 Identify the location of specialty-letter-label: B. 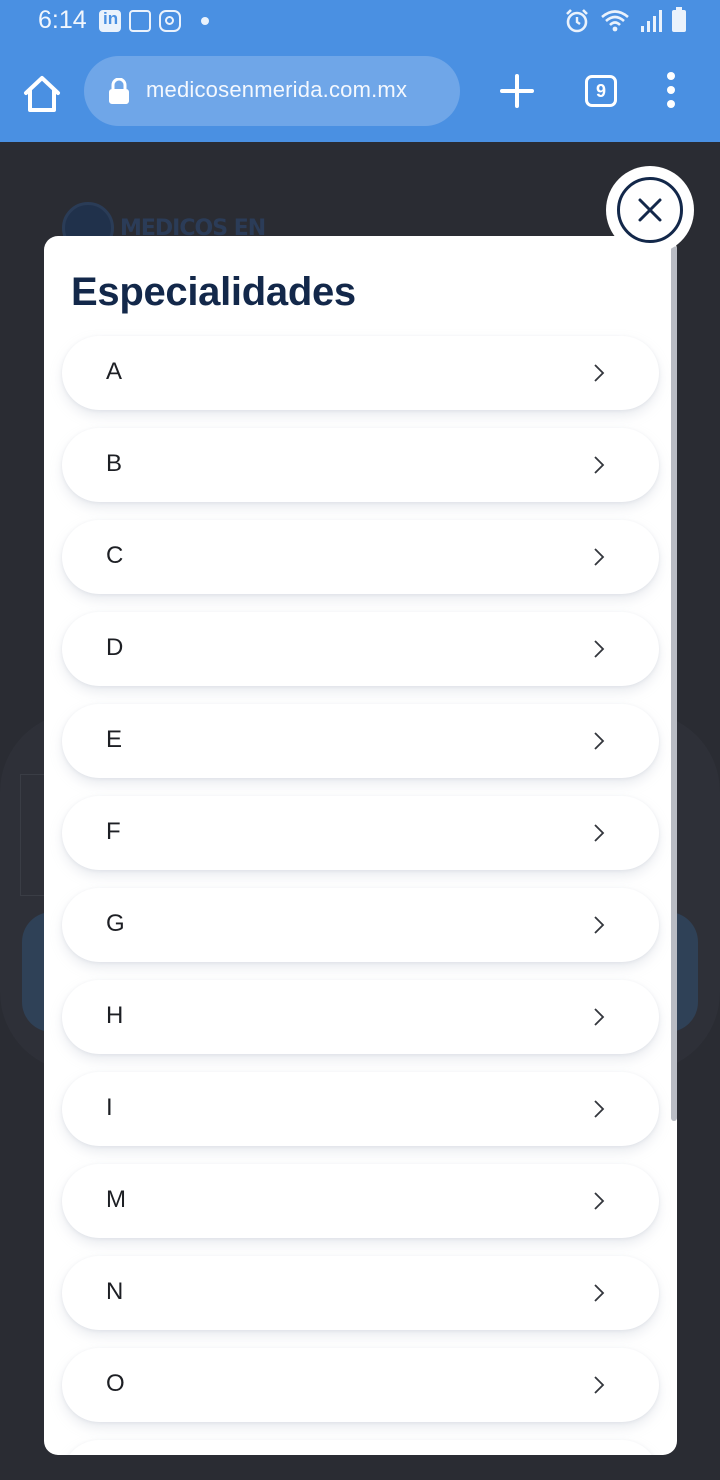
(114, 463).